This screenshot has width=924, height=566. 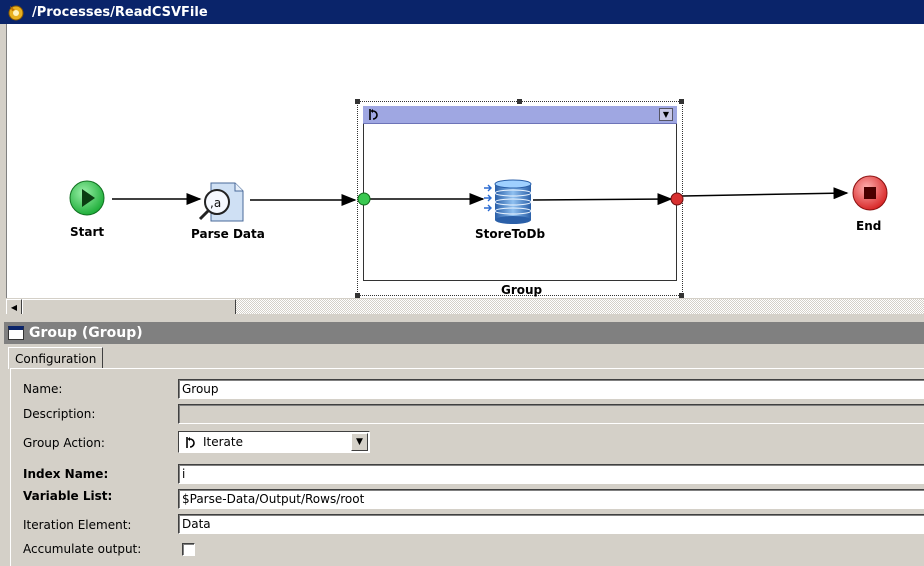 I want to click on process-diagram: ,a, so click(x=478, y=199).